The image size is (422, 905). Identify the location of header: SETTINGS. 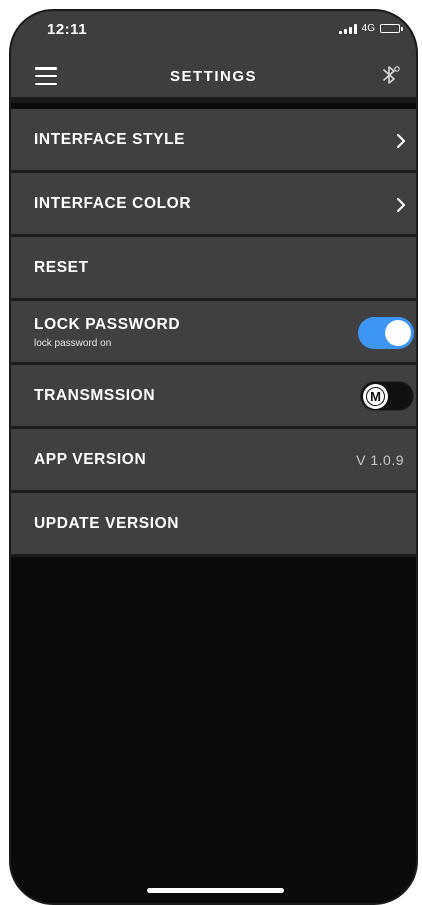
(213, 77).